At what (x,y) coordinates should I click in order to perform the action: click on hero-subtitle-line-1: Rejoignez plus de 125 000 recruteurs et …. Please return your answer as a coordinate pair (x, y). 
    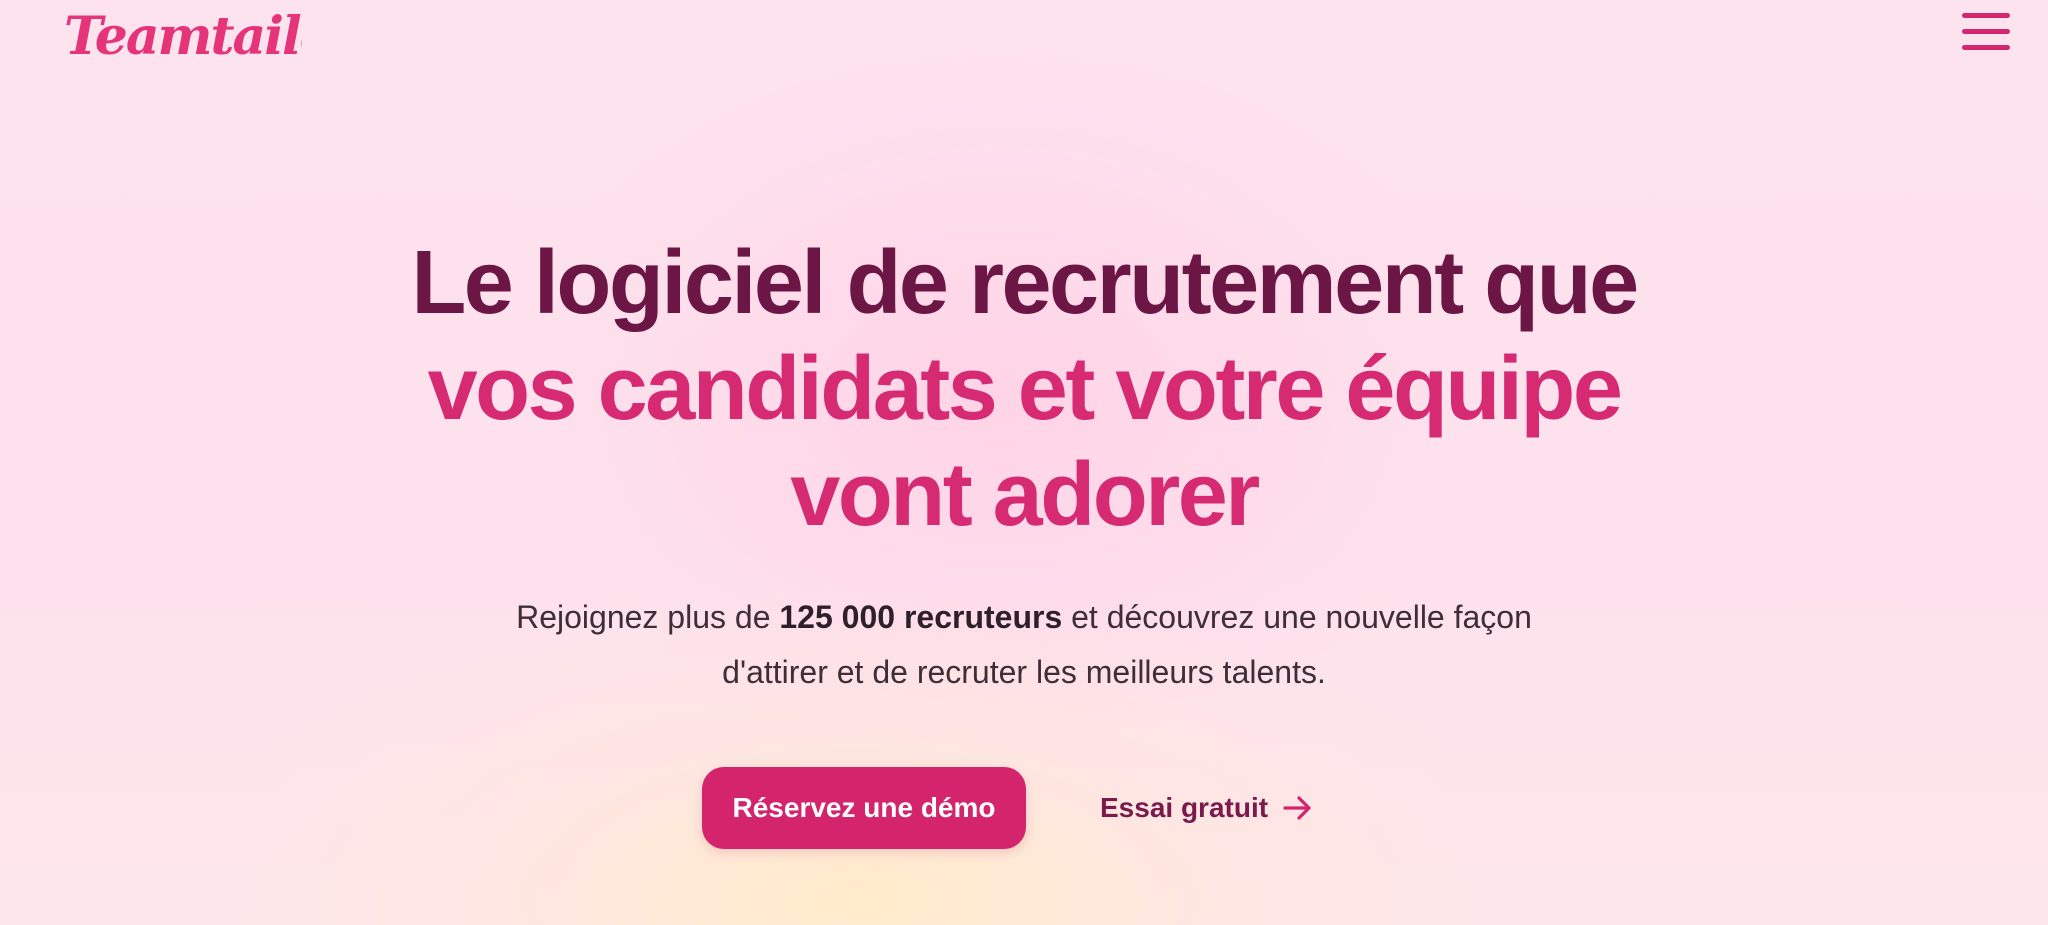
    Looking at the image, I should click on (1024, 617).